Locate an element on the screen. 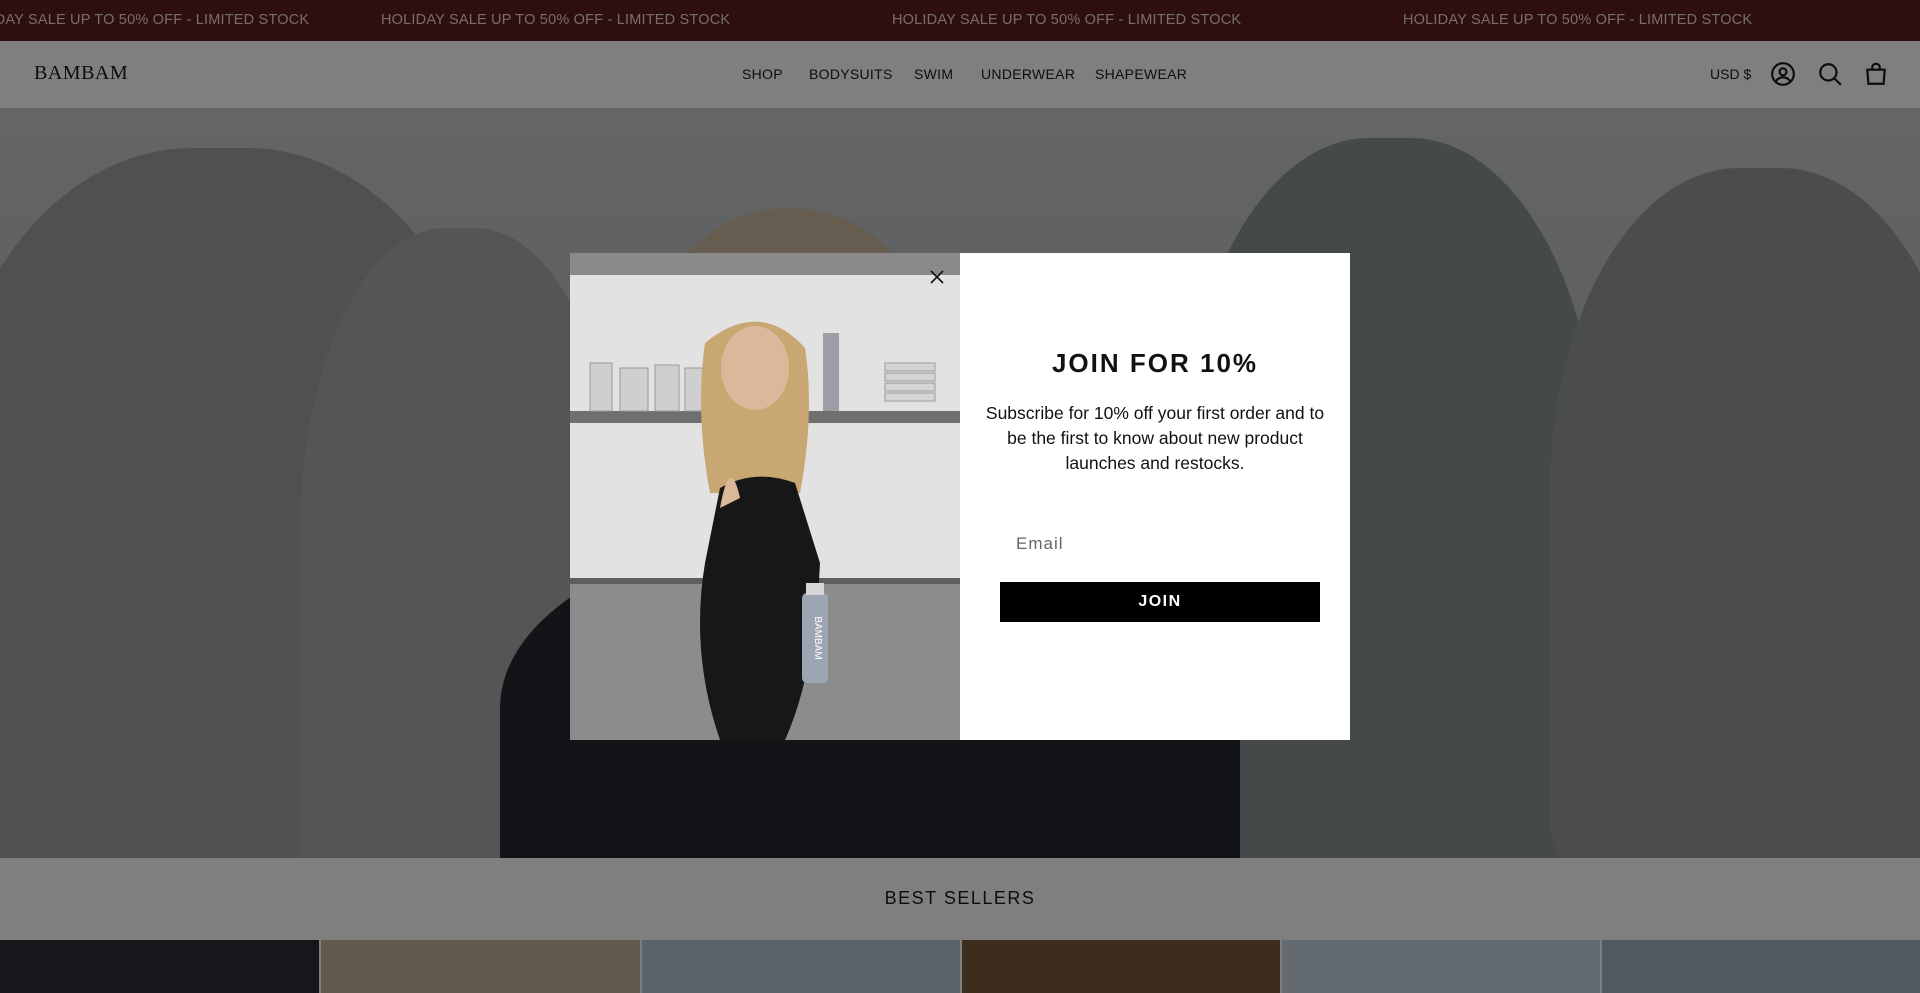  popup-title: JOIN FOR 10% is located at coordinates (1155, 363).